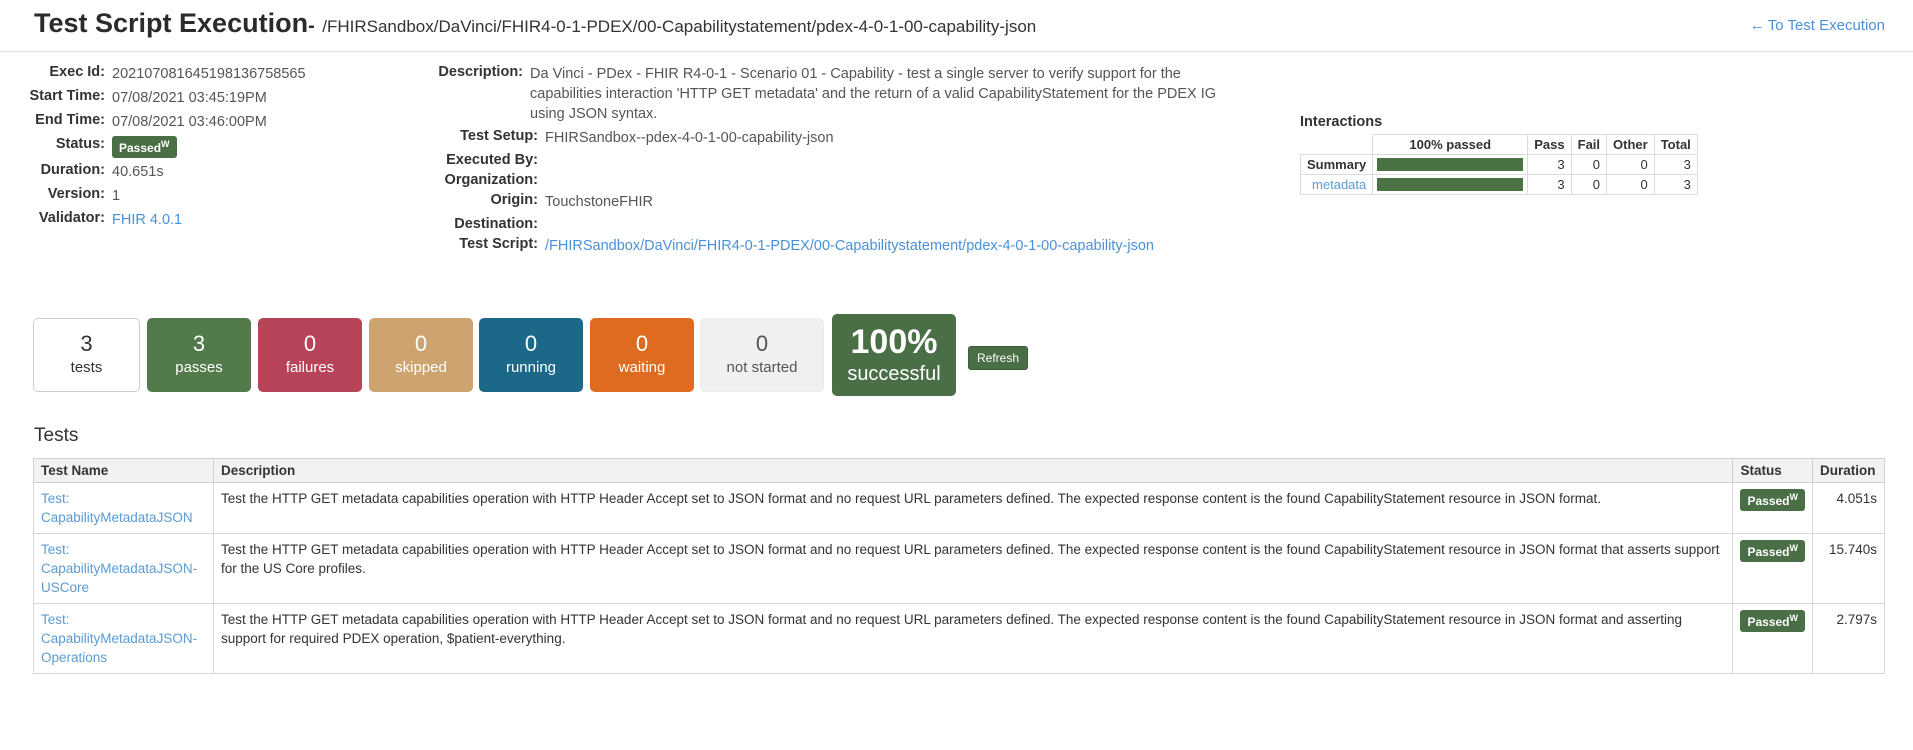 The width and height of the screenshot is (1913, 750). Describe the element at coordinates (421, 355) in the screenshot. I see `stat-box-skipped: 0 skipped` at that location.